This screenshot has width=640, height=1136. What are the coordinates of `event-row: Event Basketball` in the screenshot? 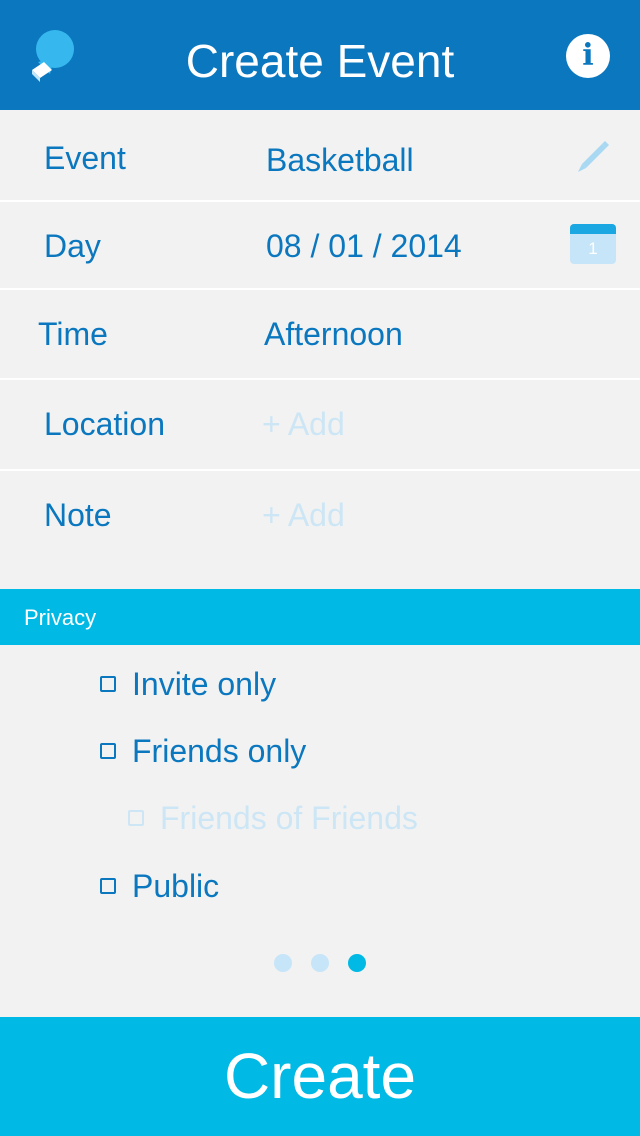 It's located at (320, 156).